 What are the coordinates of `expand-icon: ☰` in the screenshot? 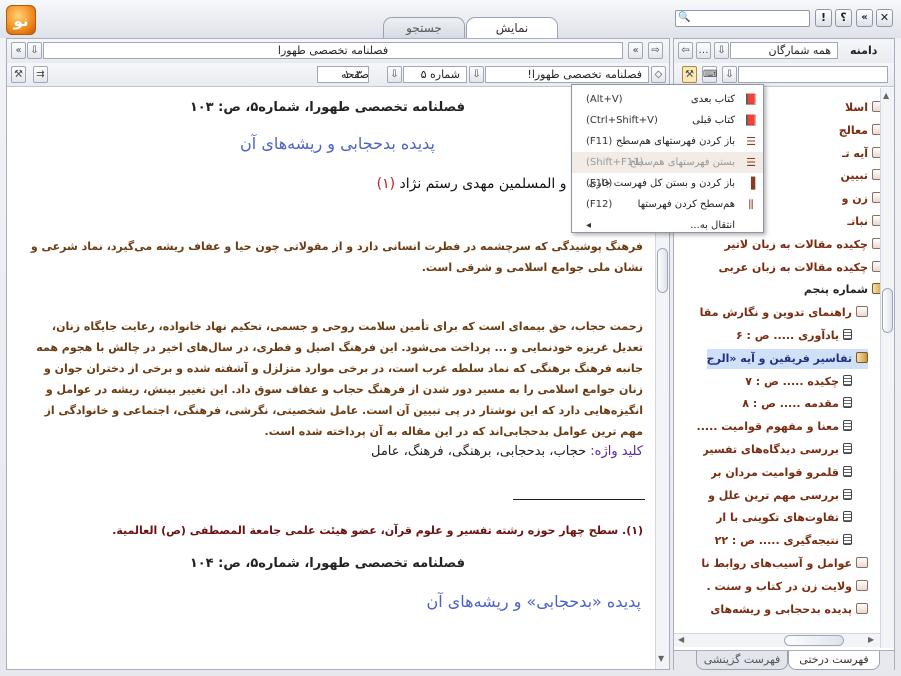 It's located at (751, 141).